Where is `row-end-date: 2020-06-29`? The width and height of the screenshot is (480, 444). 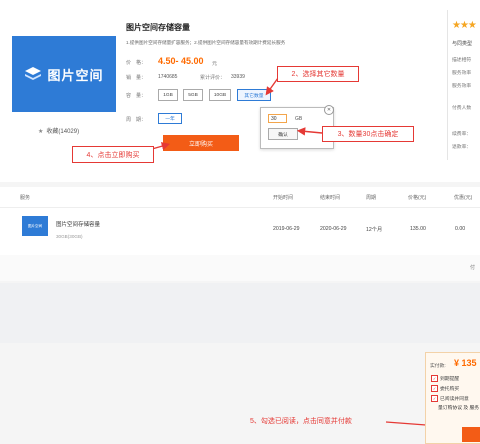 row-end-date: 2020-06-29 is located at coordinates (333, 229).